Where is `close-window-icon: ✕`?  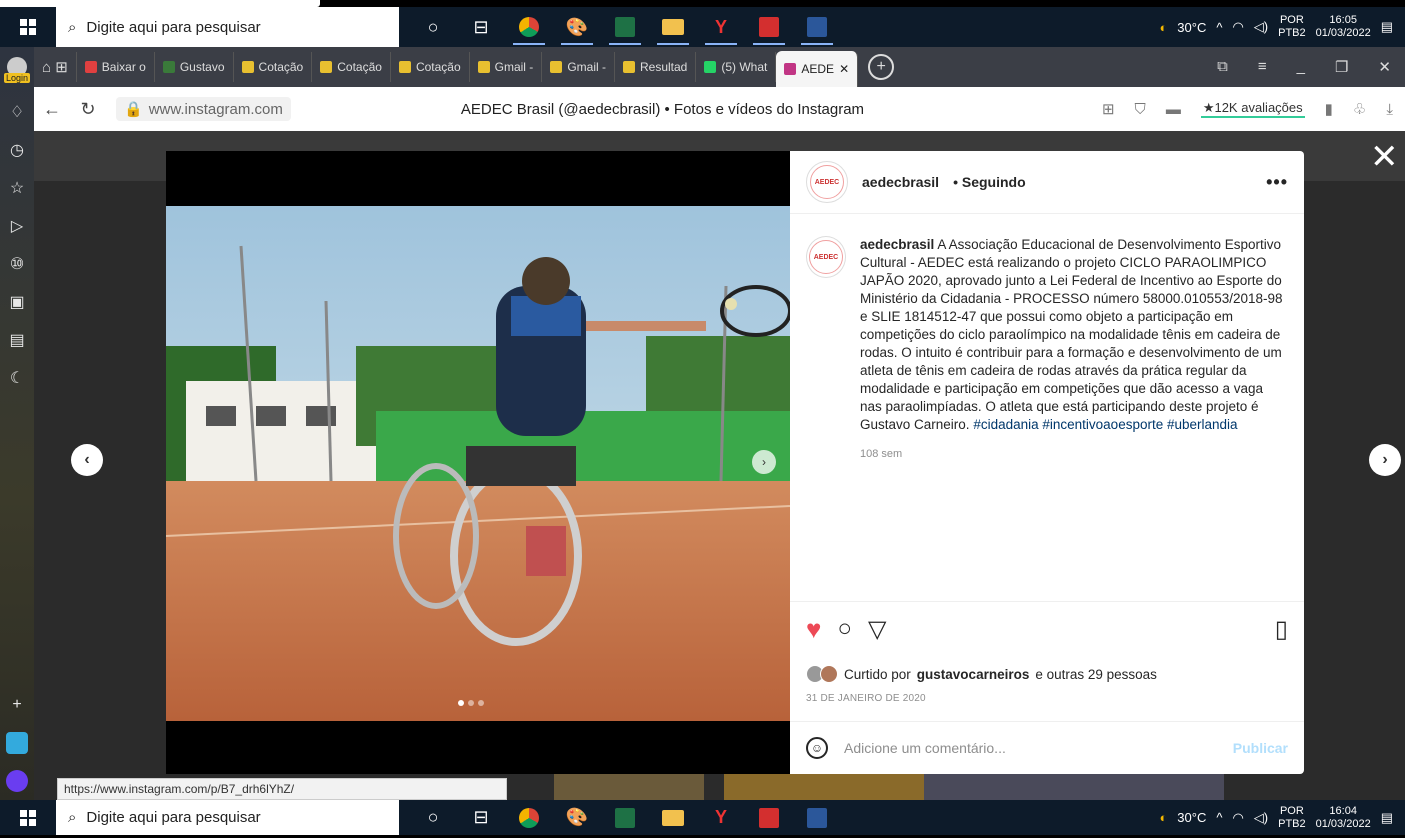 close-window-icon: ✕ is located at coordinates (1384, 67).